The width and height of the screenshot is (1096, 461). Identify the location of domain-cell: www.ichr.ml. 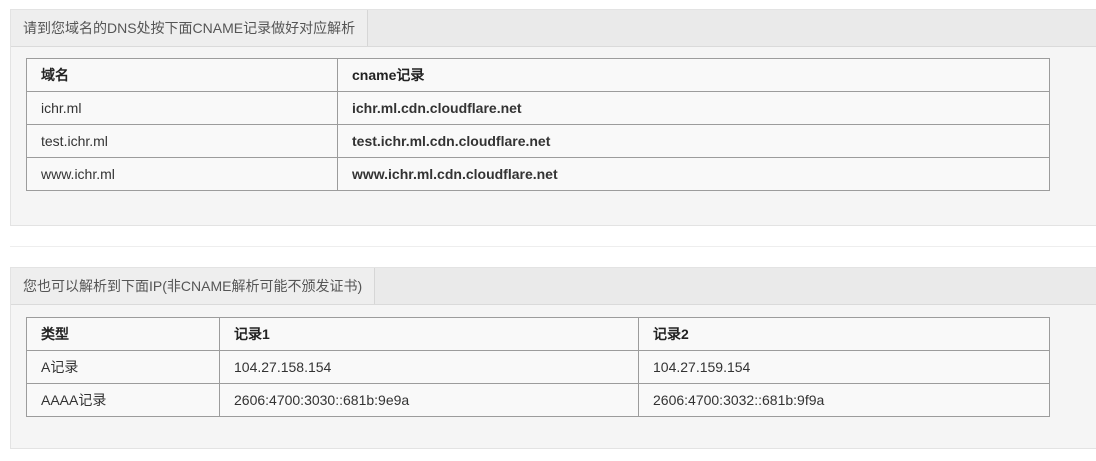
(182, 174).